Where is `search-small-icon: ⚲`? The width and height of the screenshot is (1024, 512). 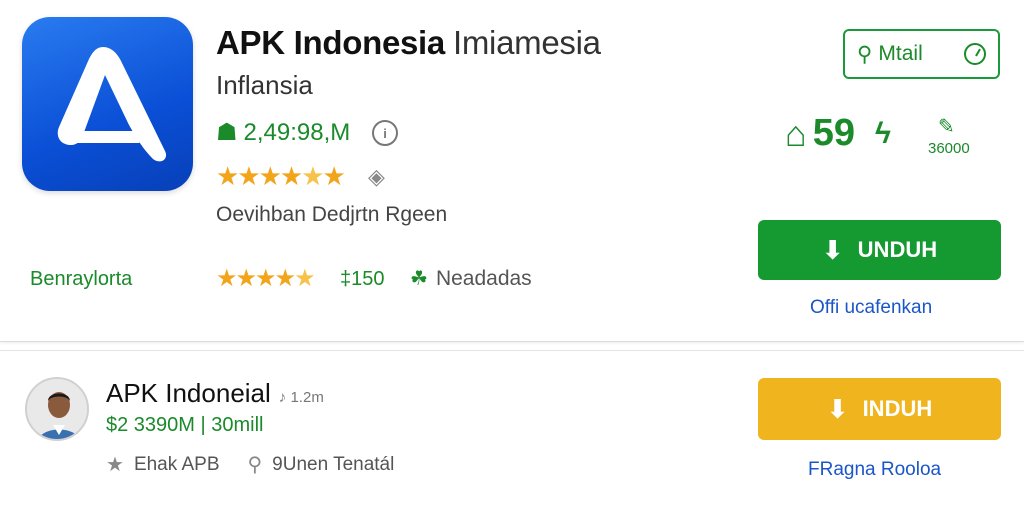
search-small-icon: ⚲ is located at coordinates (255, 465).